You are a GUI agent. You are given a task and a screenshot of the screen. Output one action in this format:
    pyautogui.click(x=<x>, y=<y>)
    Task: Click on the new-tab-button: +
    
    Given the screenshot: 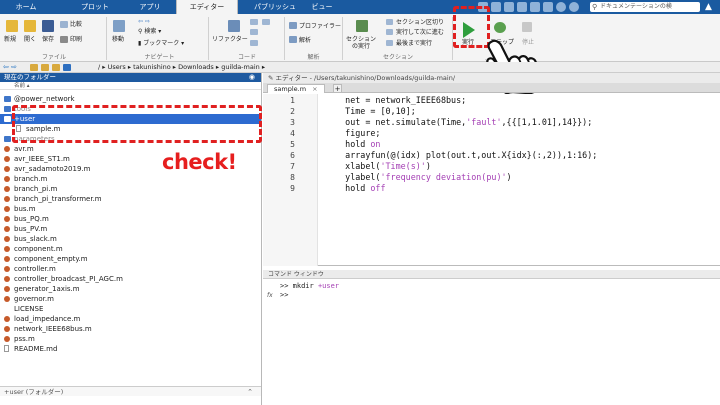 What is the action you would take?
    pyautogui.click(x=337, y=88)
    